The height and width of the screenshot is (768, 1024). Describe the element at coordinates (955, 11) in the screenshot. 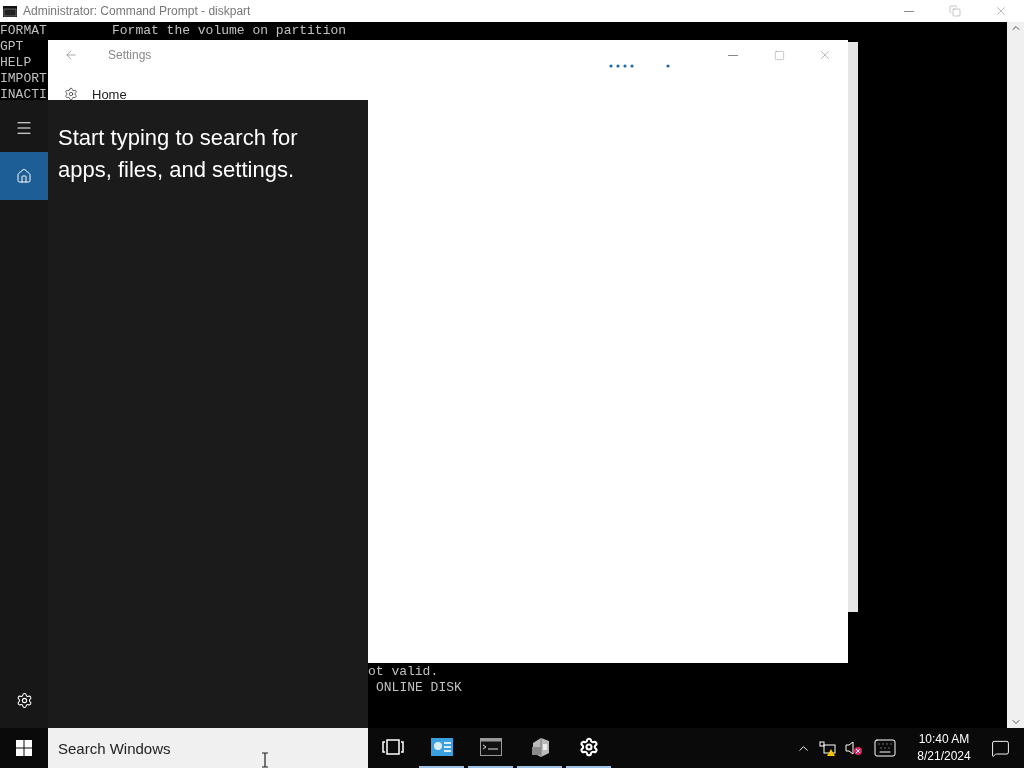

I see `restore-icon` at that location.